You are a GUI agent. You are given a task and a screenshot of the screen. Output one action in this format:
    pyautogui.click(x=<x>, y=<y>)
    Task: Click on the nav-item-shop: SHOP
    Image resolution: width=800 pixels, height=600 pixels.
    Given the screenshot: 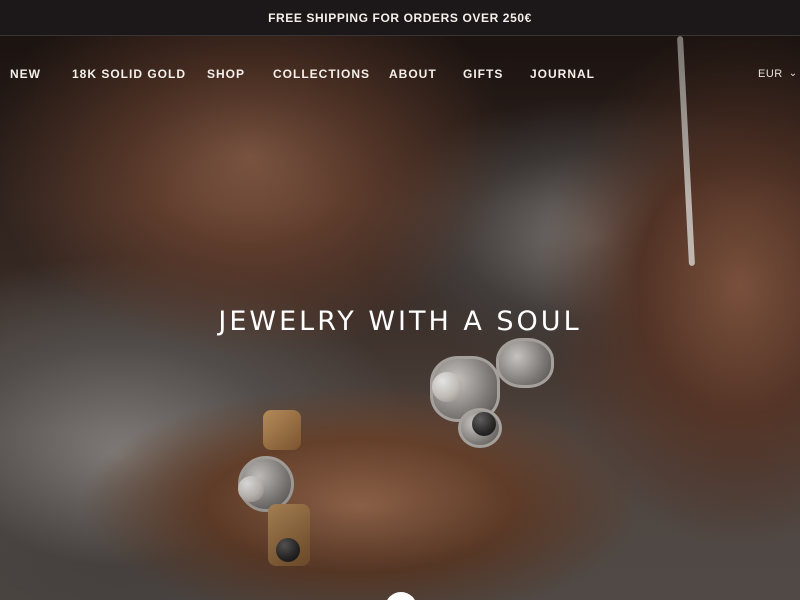 What is the action you would take?
    pyautogui.click(x=226, y=74)
    